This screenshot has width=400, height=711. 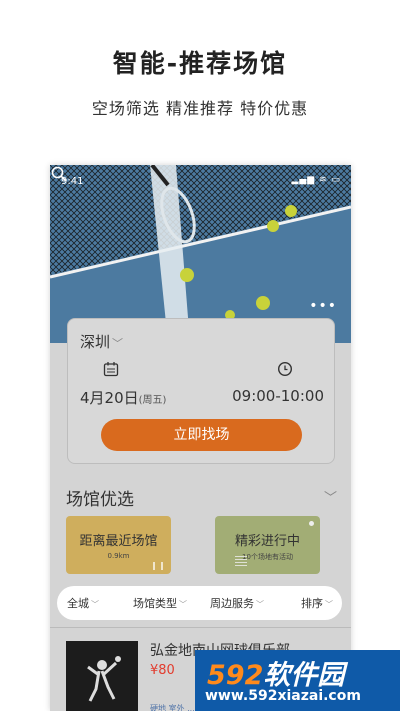 I want to click on watermark-logo: 592软件园 www.592xiazai.com, so click(x=297, y=680).